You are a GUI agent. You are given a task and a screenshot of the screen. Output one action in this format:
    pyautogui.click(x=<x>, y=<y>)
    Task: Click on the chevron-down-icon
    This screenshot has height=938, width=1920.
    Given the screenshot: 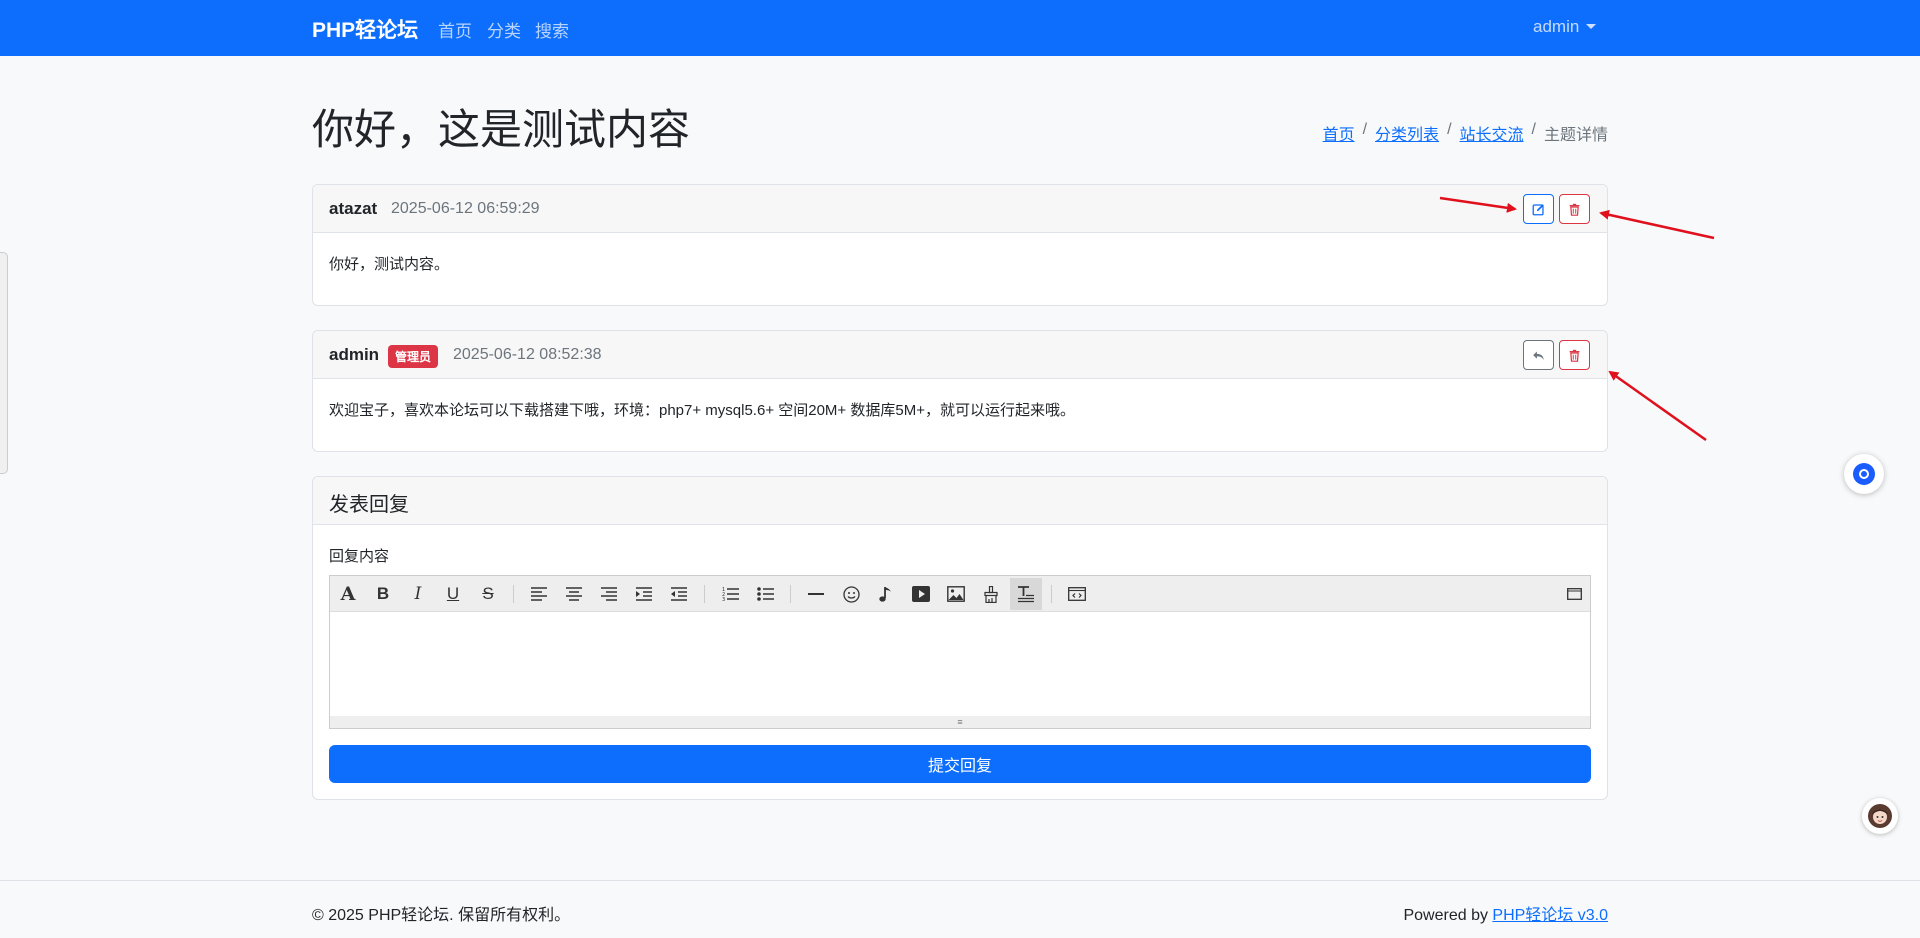 What is the action you would take?
    pyautogui.click(x=1591, y=26)
    